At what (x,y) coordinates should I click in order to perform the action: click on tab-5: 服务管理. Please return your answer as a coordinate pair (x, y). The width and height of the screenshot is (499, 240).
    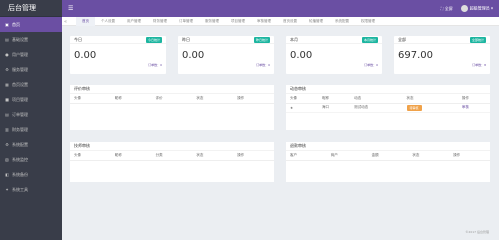
    Looking at the image, I should click on (212, 21).